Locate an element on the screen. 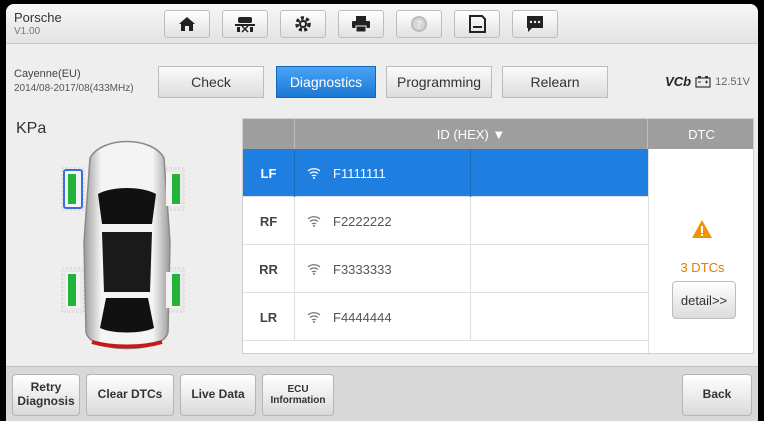  message-icon is located at coordinates (535, 24).